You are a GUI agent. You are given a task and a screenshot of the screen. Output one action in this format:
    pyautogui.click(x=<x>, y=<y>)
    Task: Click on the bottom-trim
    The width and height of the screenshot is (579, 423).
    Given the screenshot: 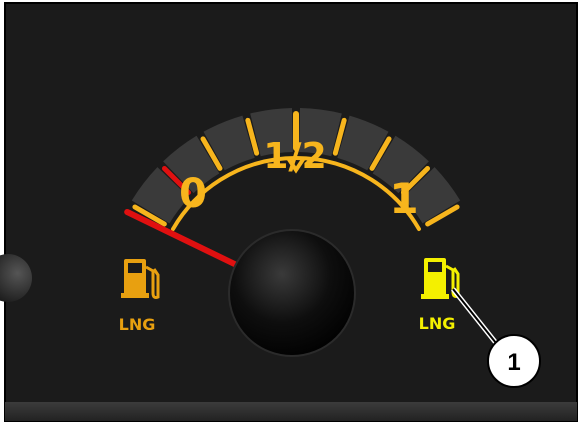 What is the action you would take?
    pyautogui.click(x=291, y=411)
    